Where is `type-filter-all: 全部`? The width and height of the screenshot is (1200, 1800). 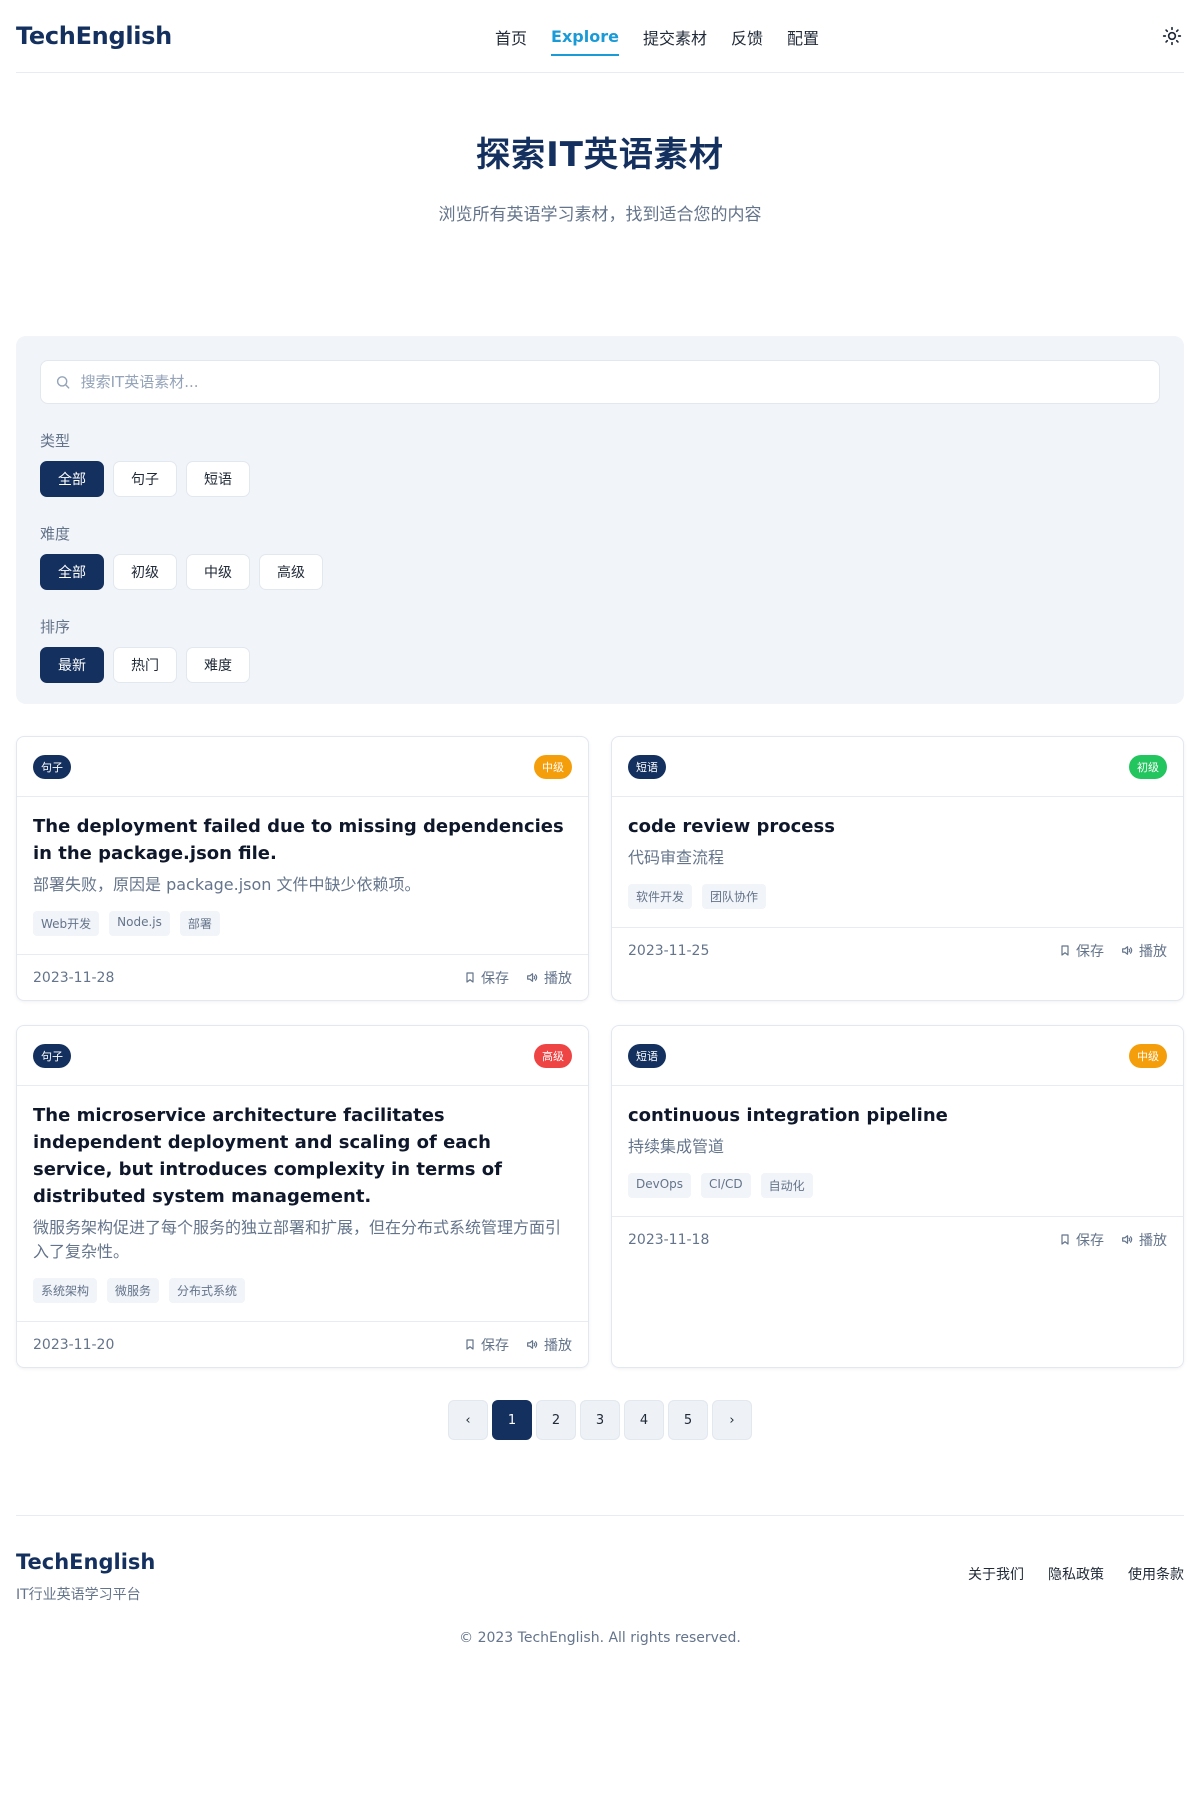
type-filter-all: 全部 is located at coordinates (72, 479).